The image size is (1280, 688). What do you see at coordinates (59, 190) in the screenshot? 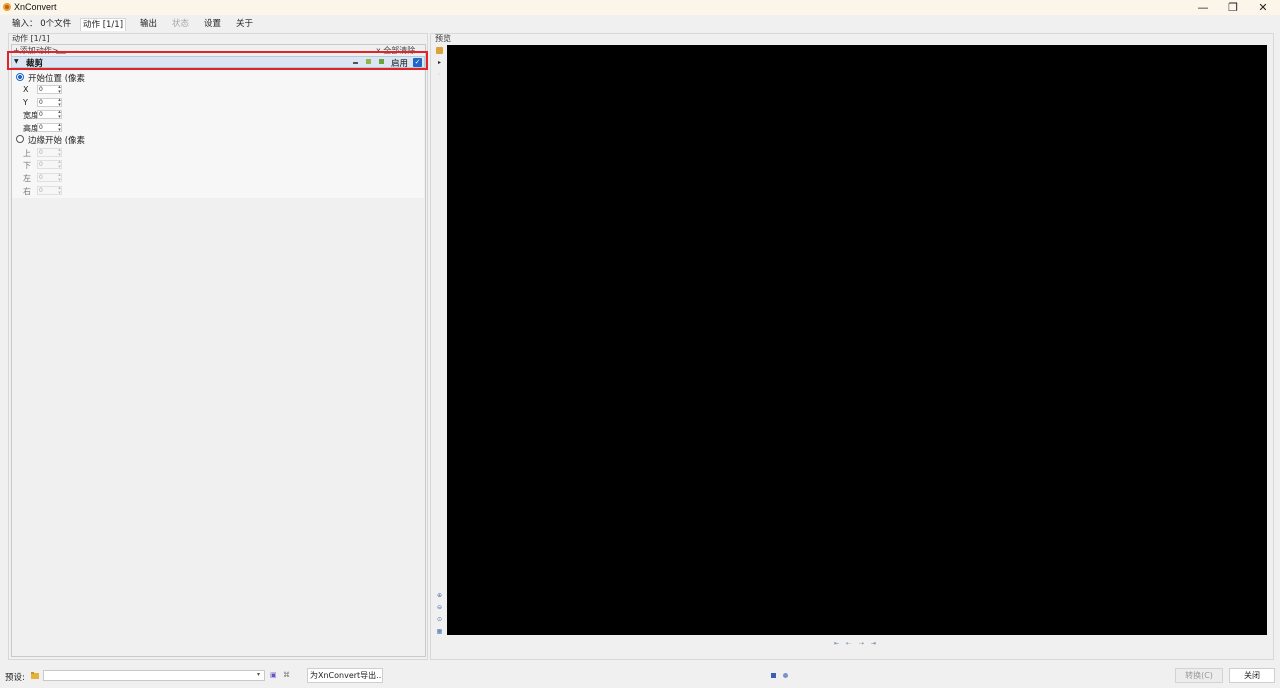
I see `right-stepper-icon: ▴ ▾` at bounding box center [59, 190].